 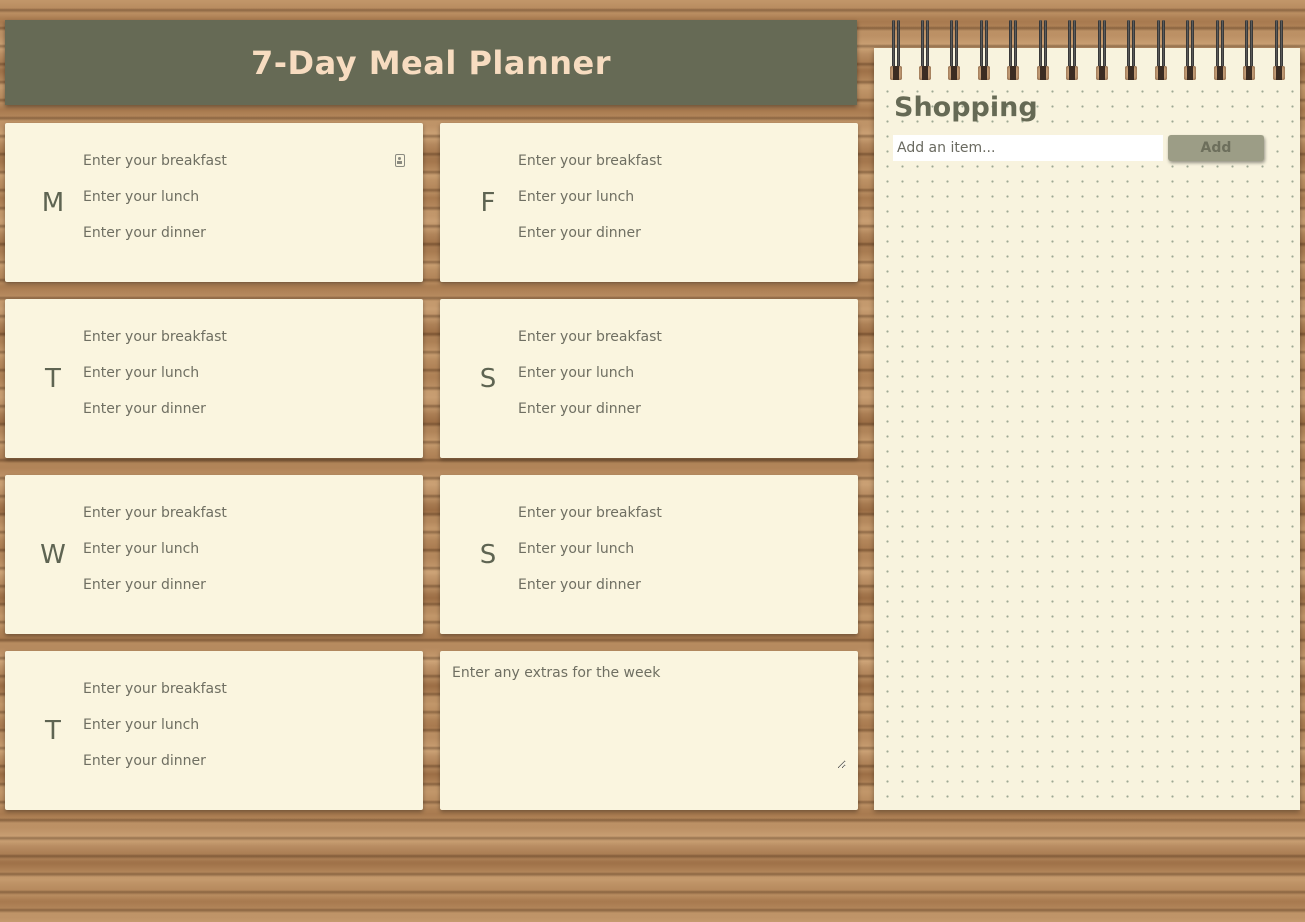 I want to click on day-letter: M, so click(x=53, y=202).